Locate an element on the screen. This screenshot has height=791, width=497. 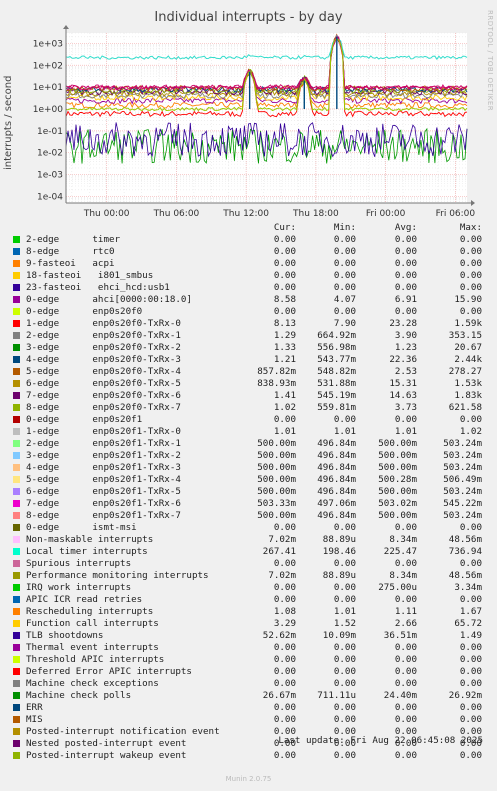
legend-row: 23-fasteoi ehci_hcd:usb1 0.00 0.00 0.00 0.00 is located at coordinates (248, 288).